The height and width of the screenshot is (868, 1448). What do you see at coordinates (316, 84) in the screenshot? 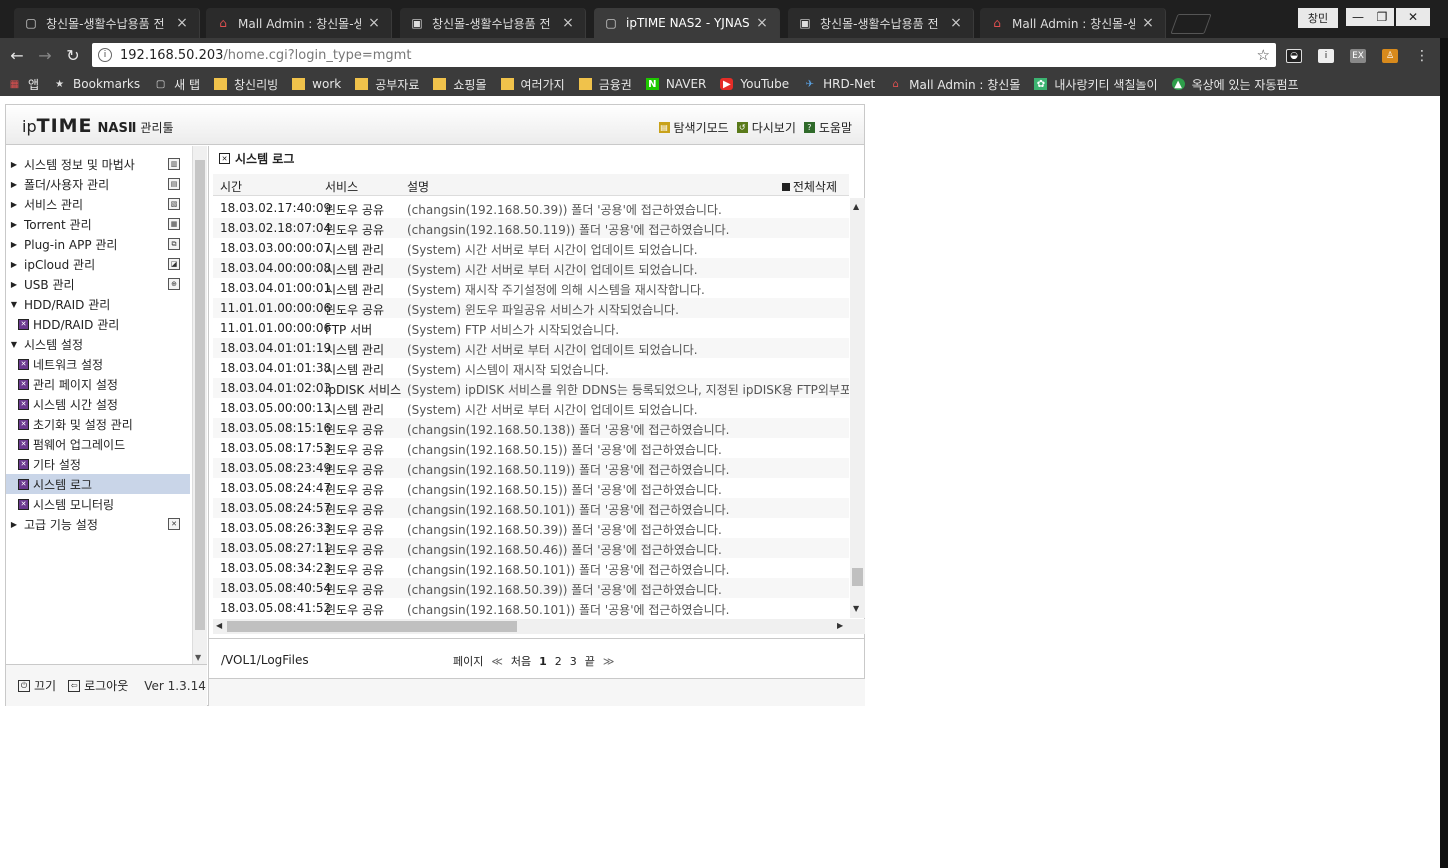
I see `bookmark-5: work` at bounding box center [316, 84].